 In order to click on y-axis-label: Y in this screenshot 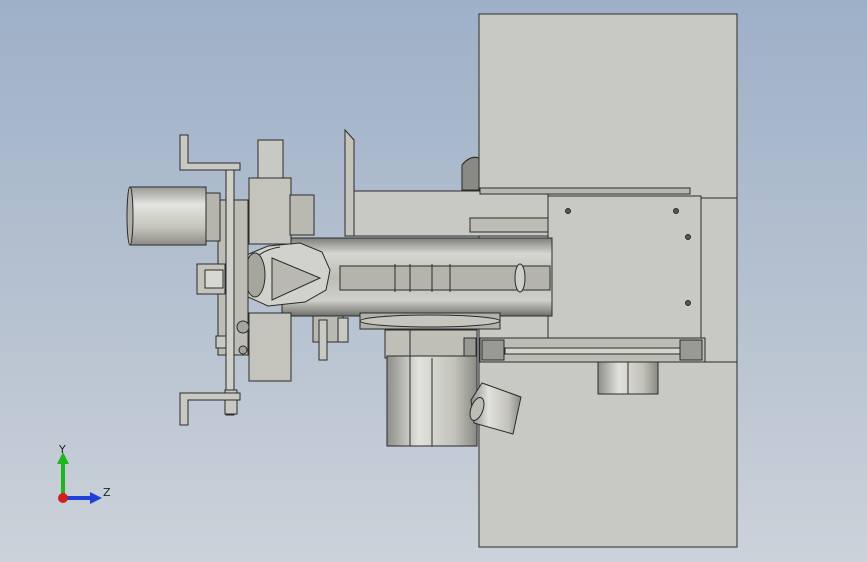, I will do `click(62, 449)`.